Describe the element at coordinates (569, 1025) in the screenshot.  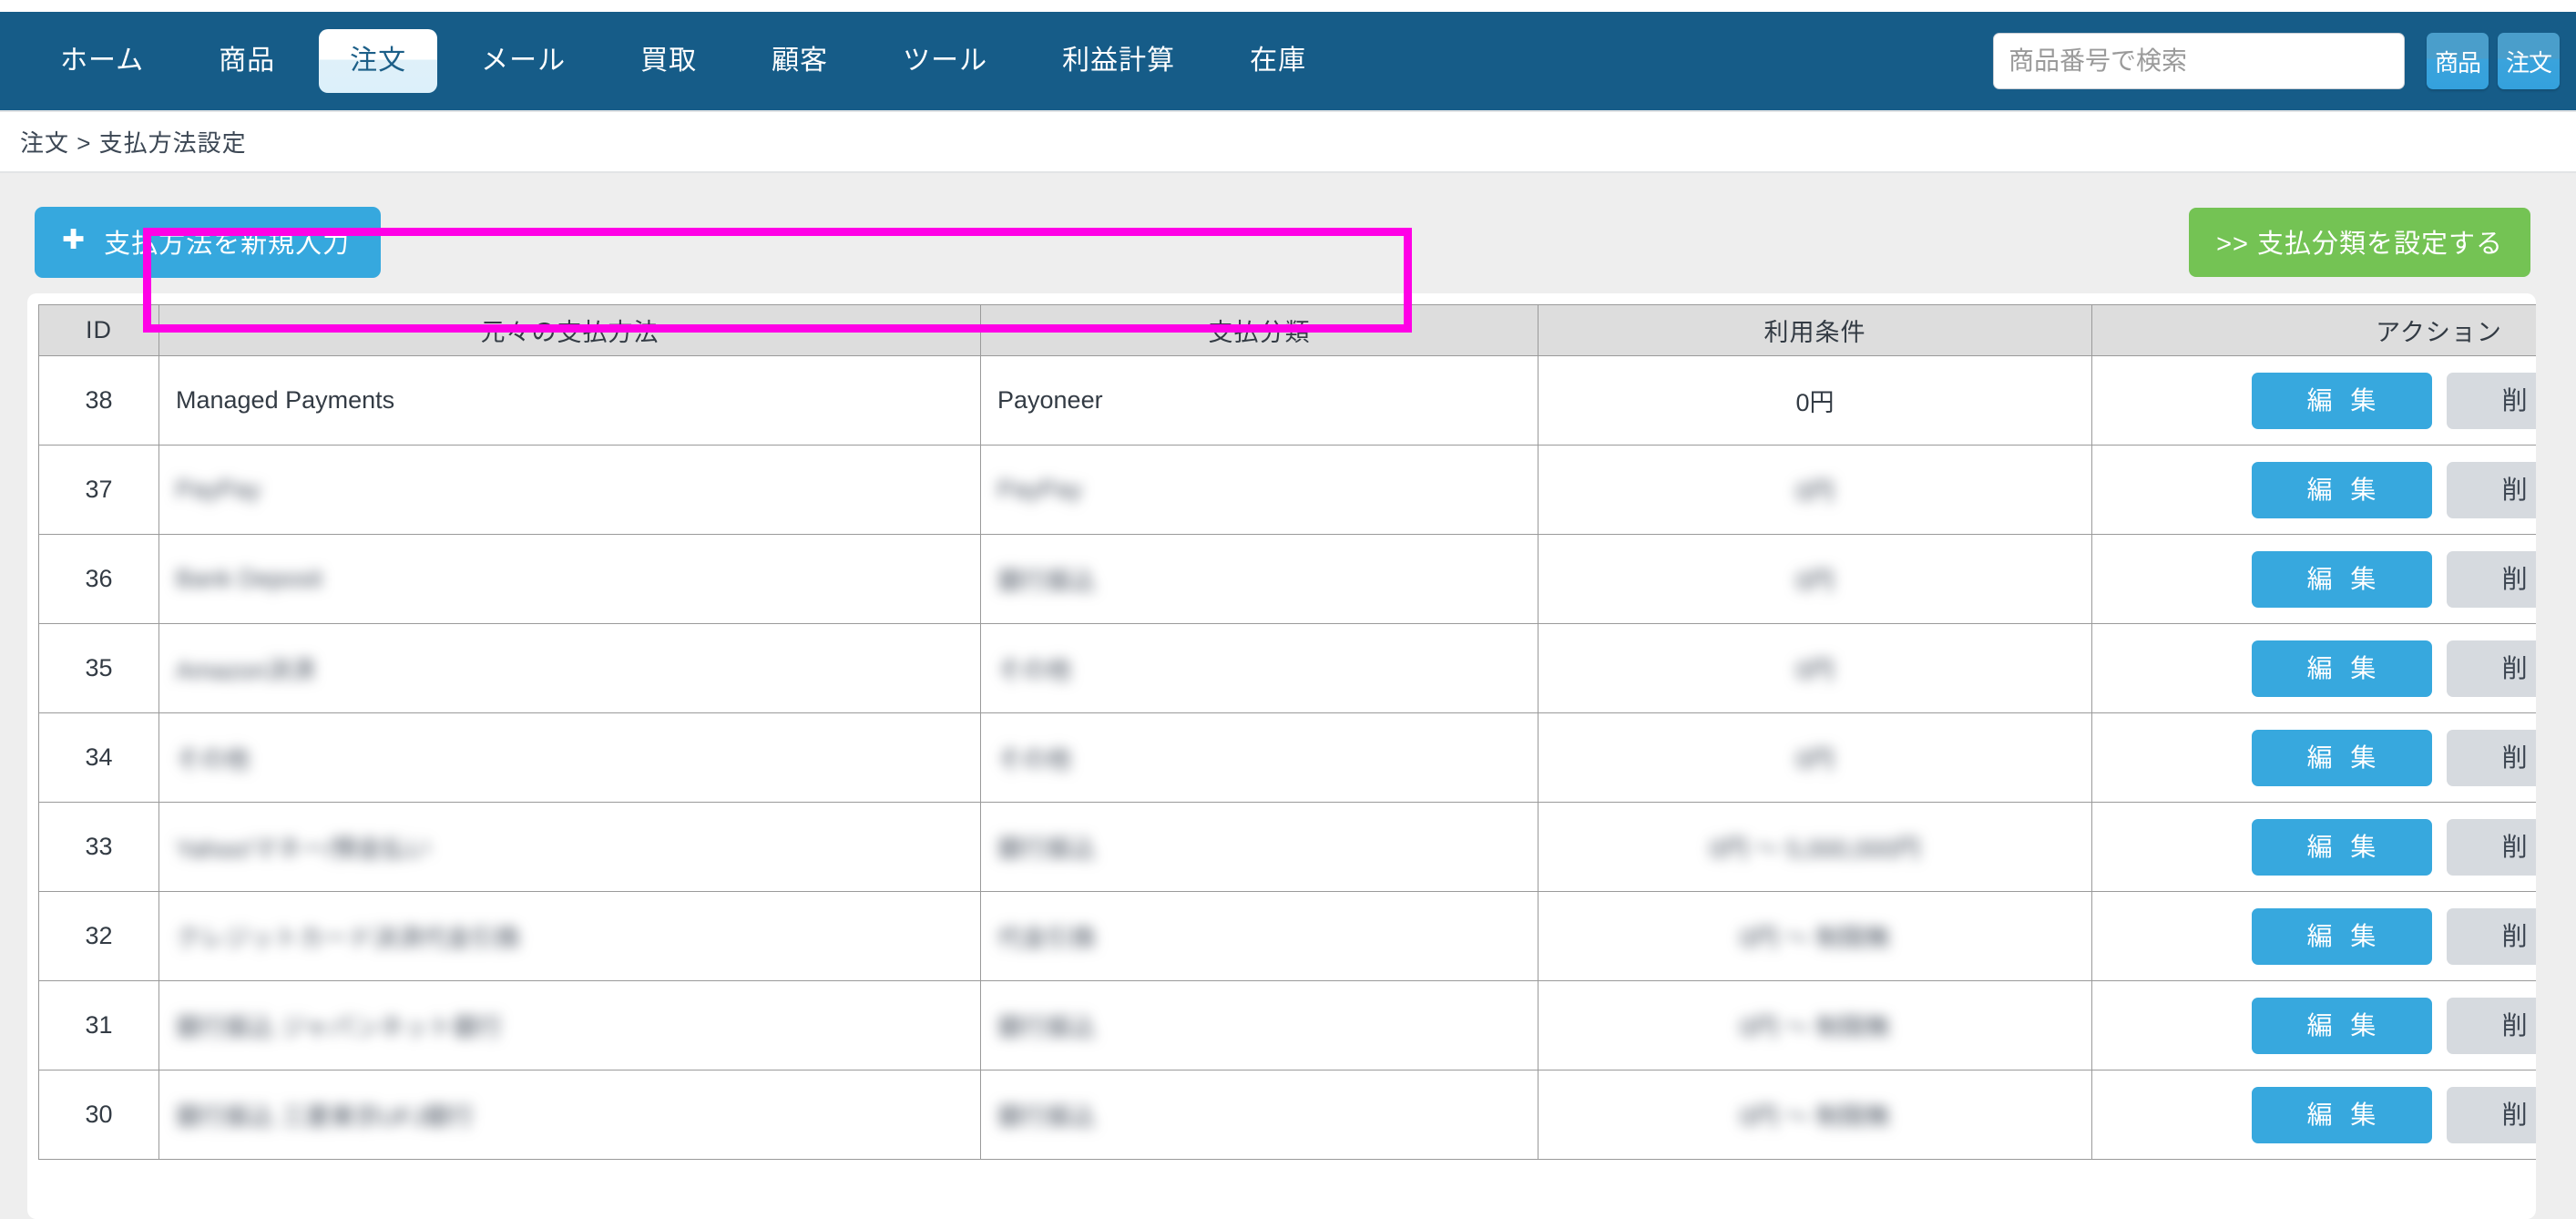
I see `cell-method: 銀行振込 ジャパンネット銀行` at that location.